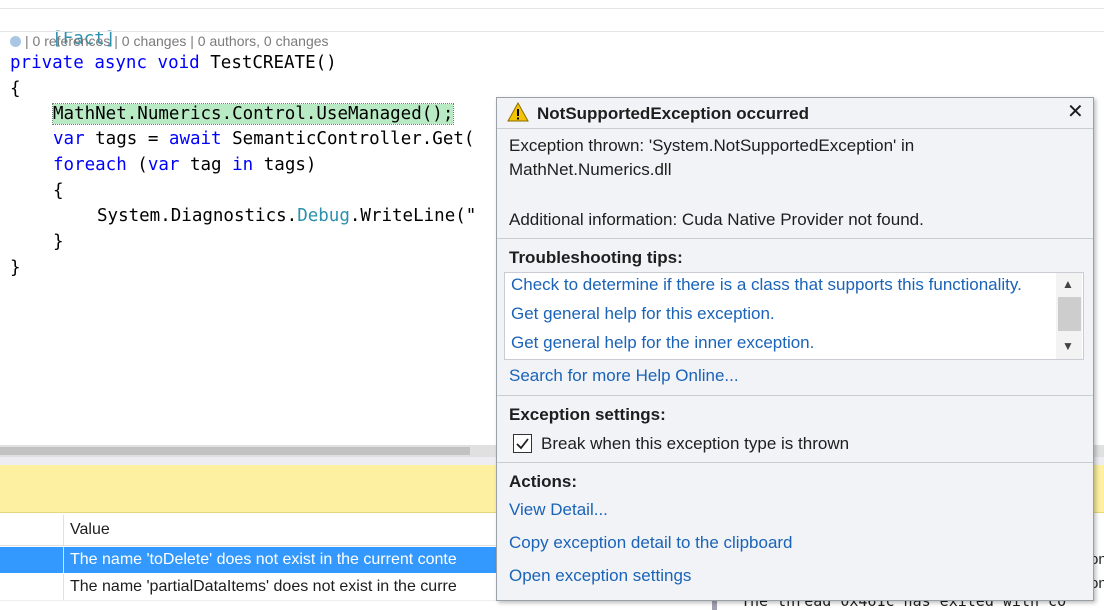 This screenshot has width=1104, height=610. What do you see at coordinates (195, 139) in the screenshot?
I see `keyword: await` at bounding box center [195, 139].